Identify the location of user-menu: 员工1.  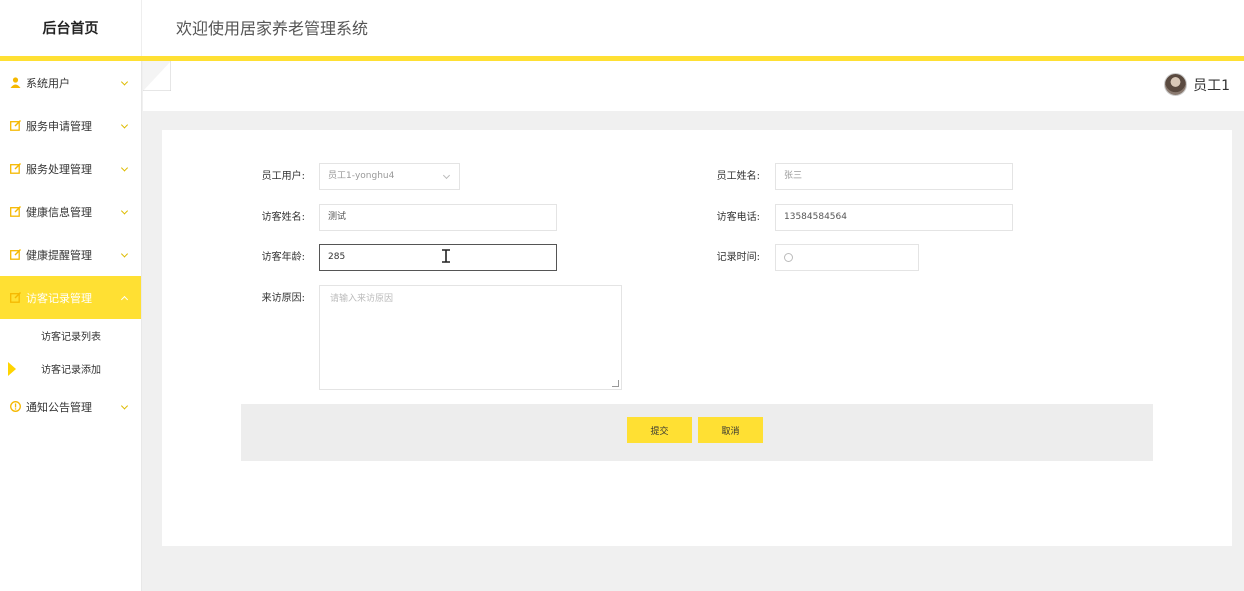
(1197, 84).